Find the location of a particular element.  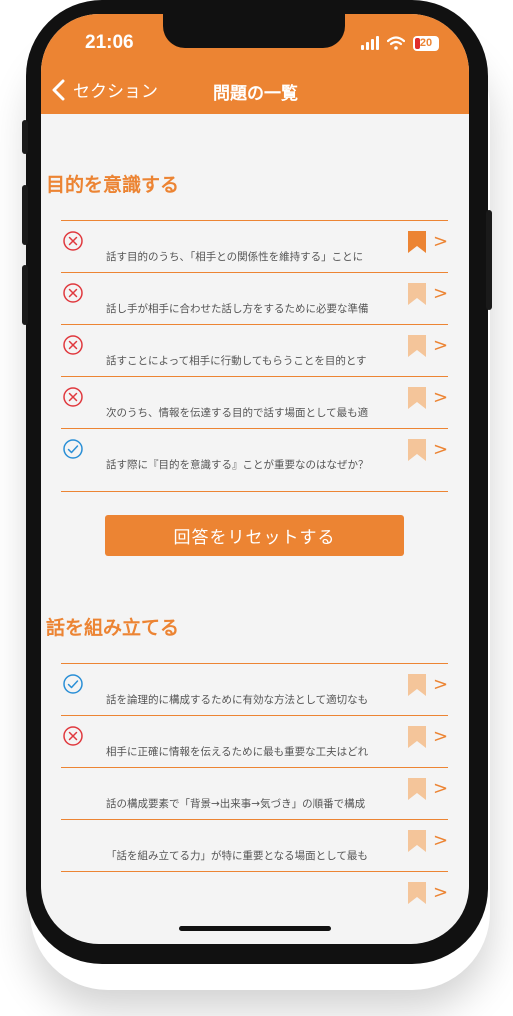

question-row: 次のうち、情報を伝達する目的で話す場面として最も適 > is located at coordinates (254, 403).